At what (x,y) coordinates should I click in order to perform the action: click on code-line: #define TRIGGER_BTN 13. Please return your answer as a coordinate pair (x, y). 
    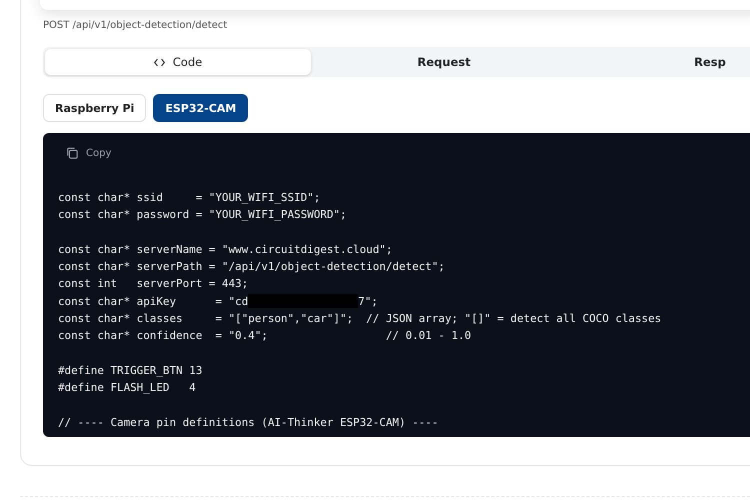
    Looking at the image, I should click on (131, 370).